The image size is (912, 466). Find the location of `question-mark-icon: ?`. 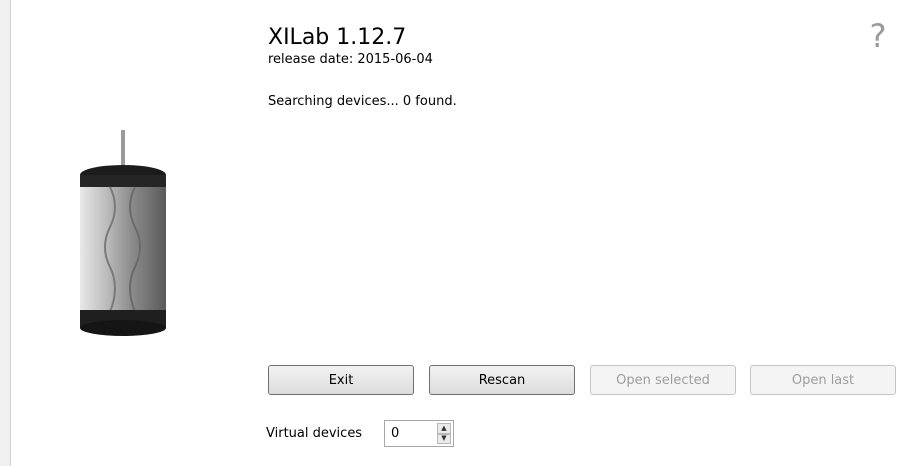

question-mark-icon: ? is located at coordinates (878, 36).